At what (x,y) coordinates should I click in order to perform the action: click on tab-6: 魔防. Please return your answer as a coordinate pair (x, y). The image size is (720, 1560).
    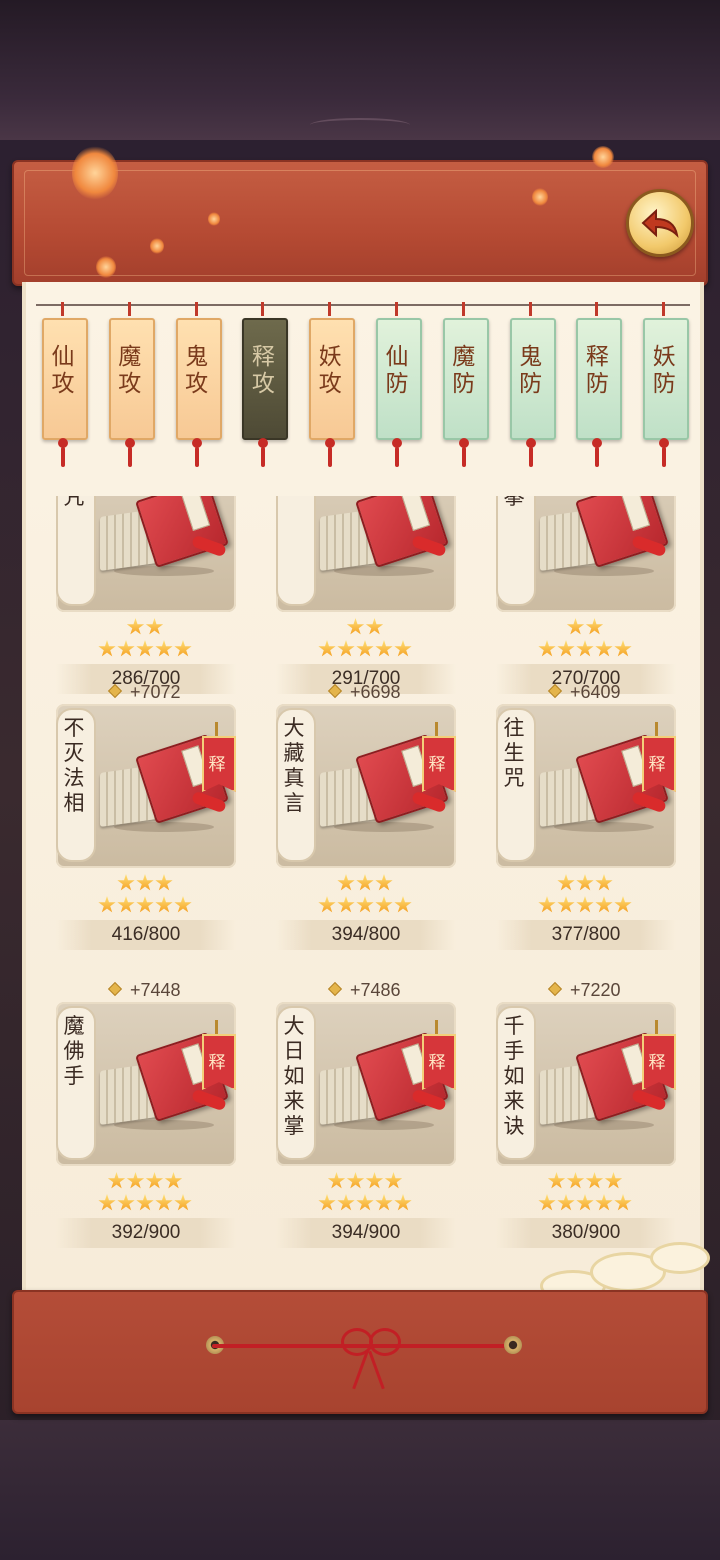
    Looking at the image, I should click on (465, 384).